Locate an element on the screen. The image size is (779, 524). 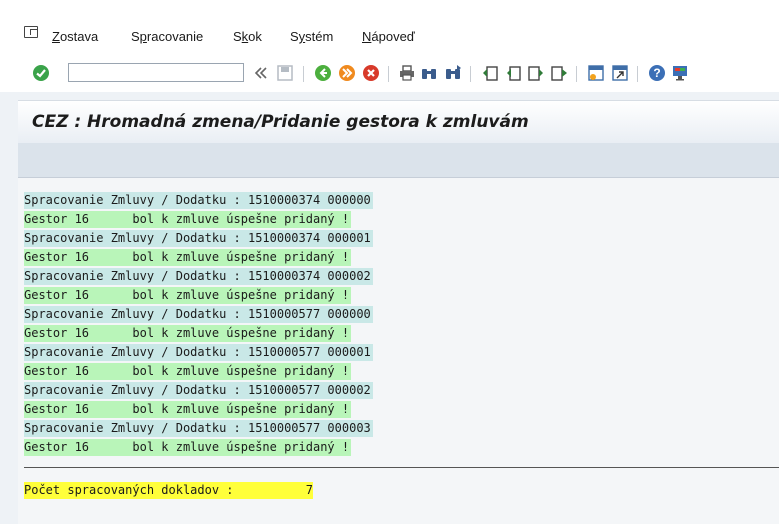
customize-layout-icon is located at coordinates (680, 73).